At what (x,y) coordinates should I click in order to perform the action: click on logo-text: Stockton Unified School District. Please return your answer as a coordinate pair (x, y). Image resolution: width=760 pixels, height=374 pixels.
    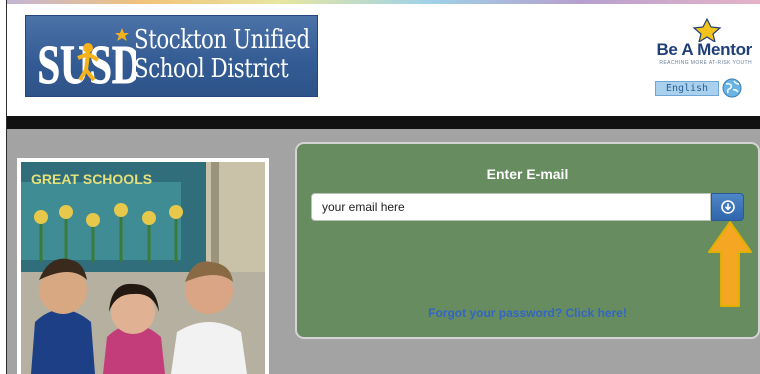
    Looking at the image, I should click on (222, 55).